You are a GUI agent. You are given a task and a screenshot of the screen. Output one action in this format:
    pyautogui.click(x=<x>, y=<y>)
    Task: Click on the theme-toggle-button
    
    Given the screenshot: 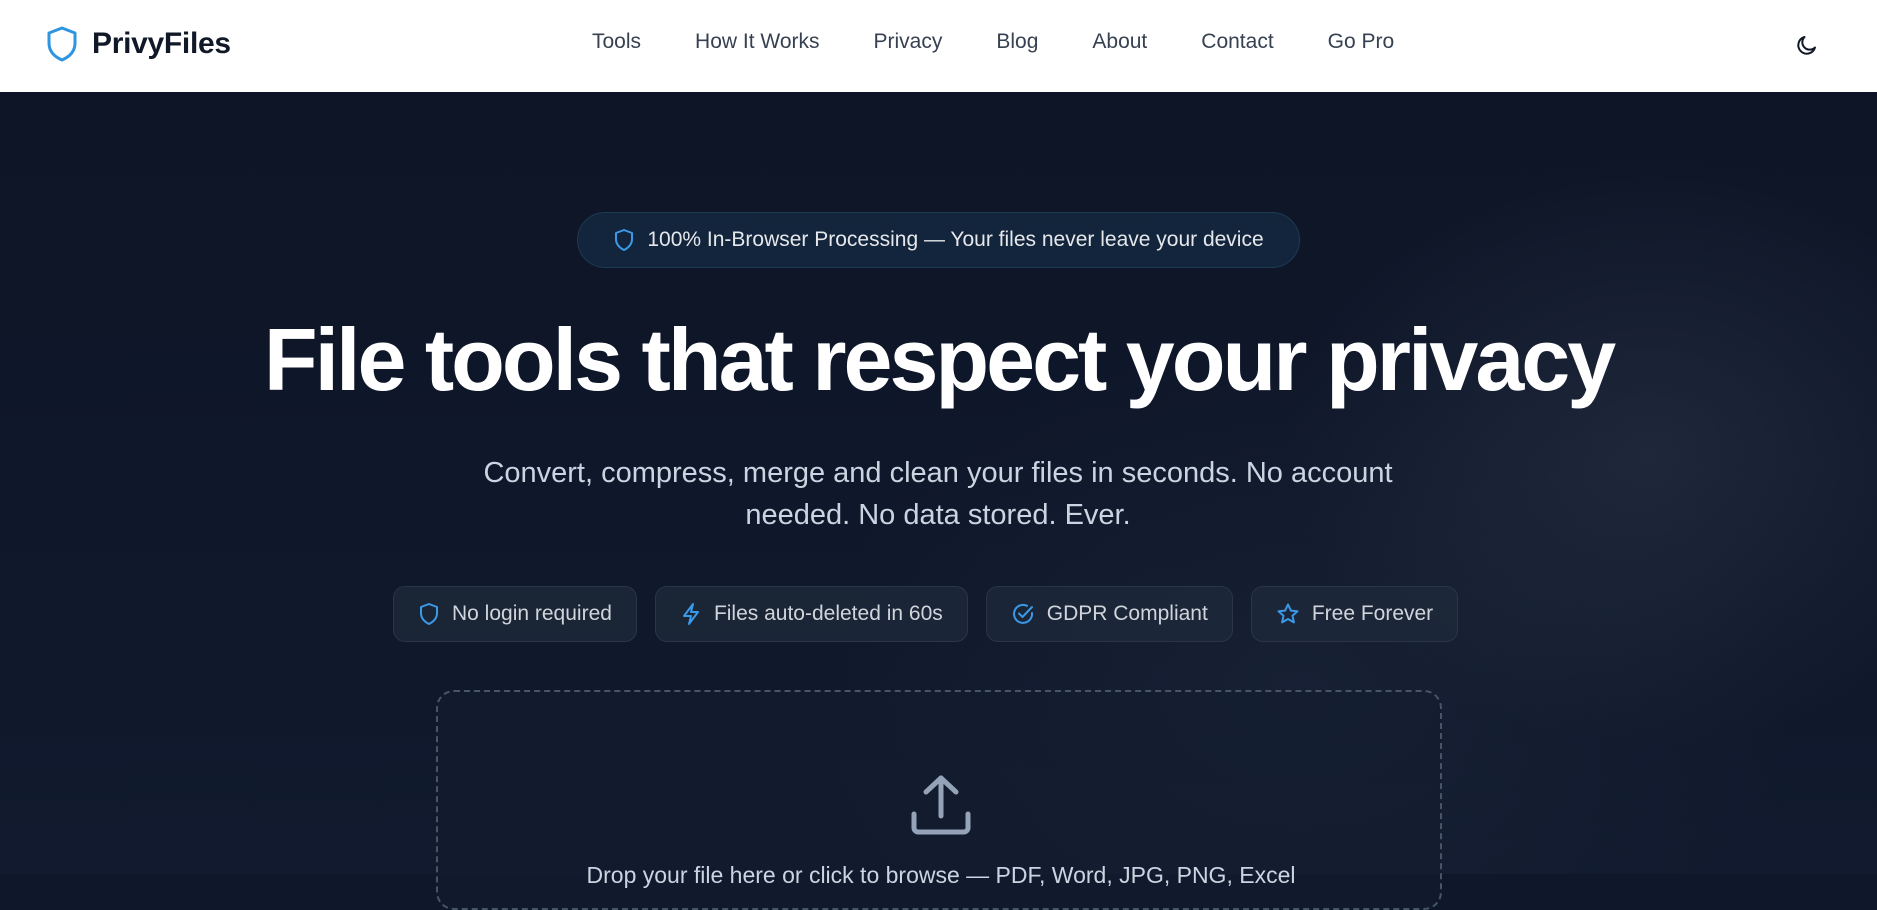 What is the action you would take?
    pyautogui.click(x=1807, y=45)
    